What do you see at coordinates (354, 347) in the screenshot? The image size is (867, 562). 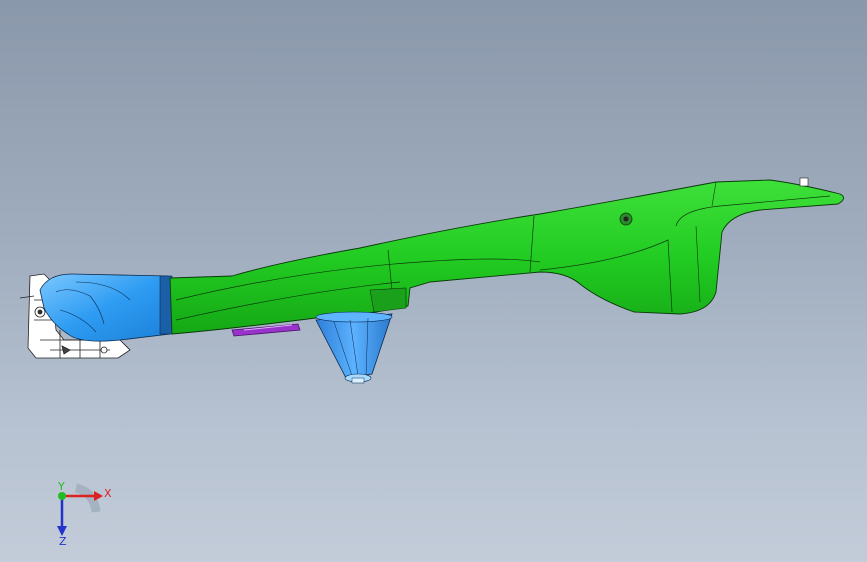 I see `conical-boss` at bounding box center [354, 347].